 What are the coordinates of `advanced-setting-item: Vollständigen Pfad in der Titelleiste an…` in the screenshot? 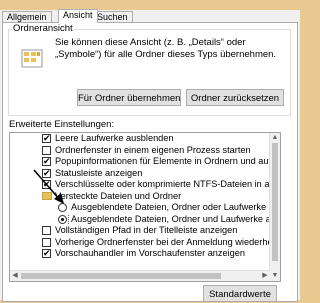 It's located at (145, 231).